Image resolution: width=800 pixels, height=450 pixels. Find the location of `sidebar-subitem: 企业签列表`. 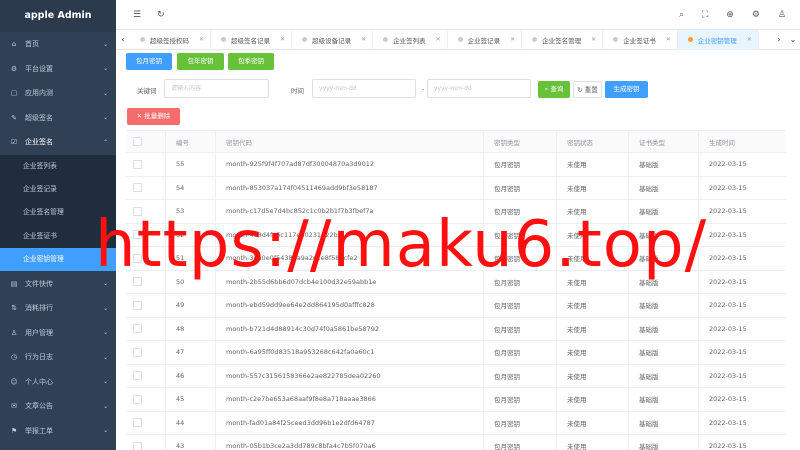

sidebar-subitem: 企业签列表 is located at coordinates (58, 166).